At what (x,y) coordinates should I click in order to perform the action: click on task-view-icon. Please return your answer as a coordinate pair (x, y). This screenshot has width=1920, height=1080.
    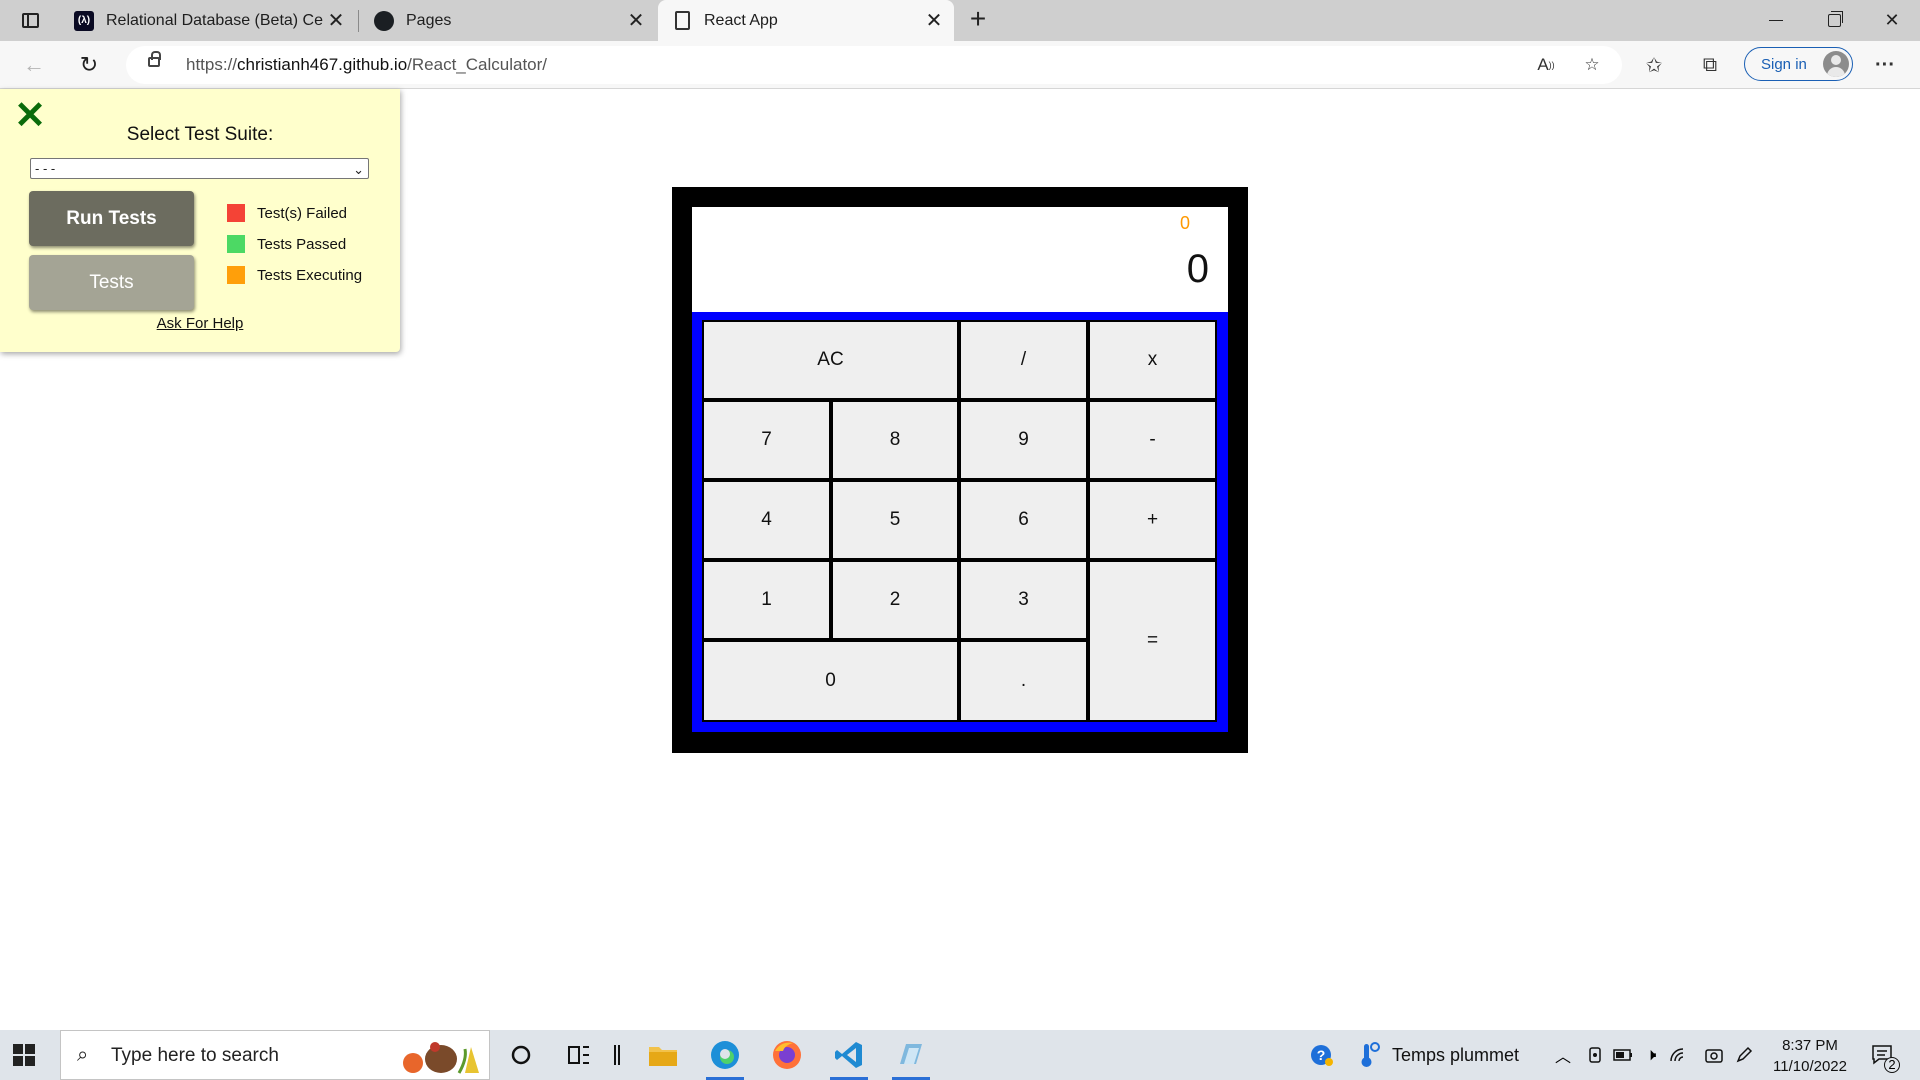
    Looking at the image, I should click on (578, 1055).